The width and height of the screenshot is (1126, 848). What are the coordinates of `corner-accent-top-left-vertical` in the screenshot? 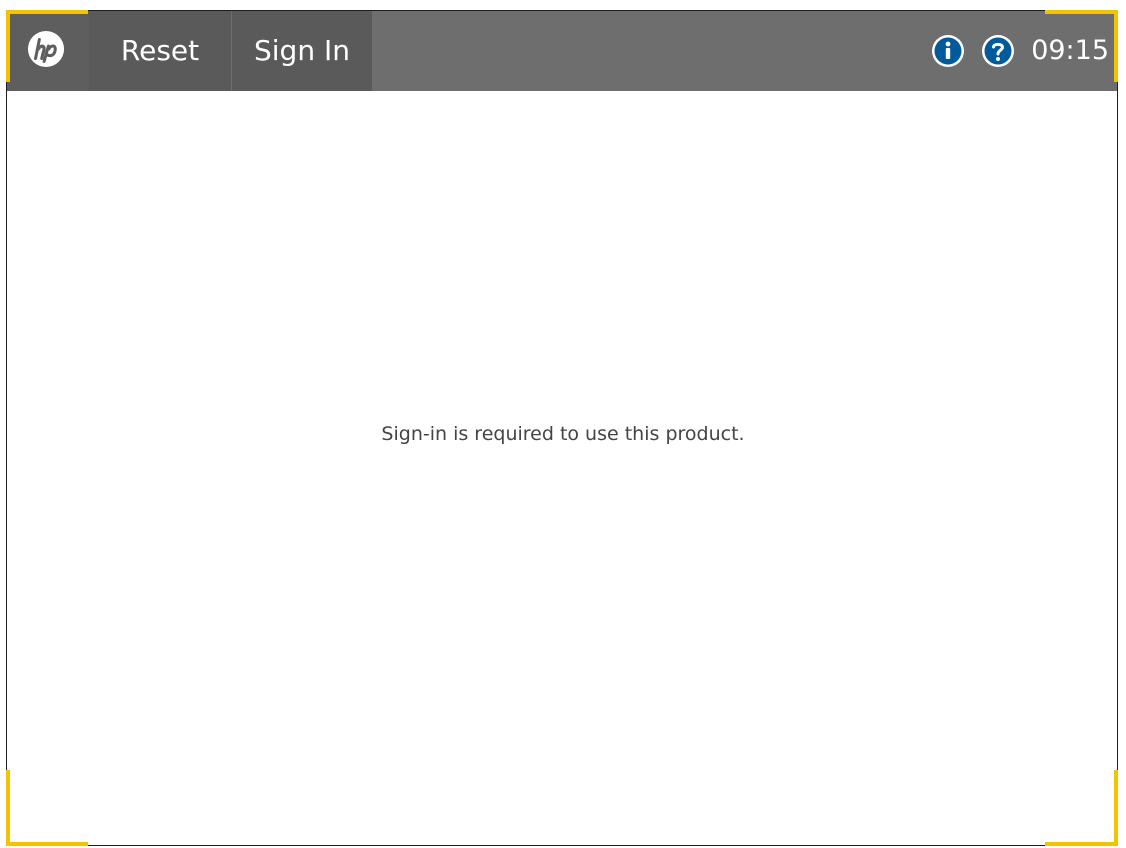 It's located at (8, 46).